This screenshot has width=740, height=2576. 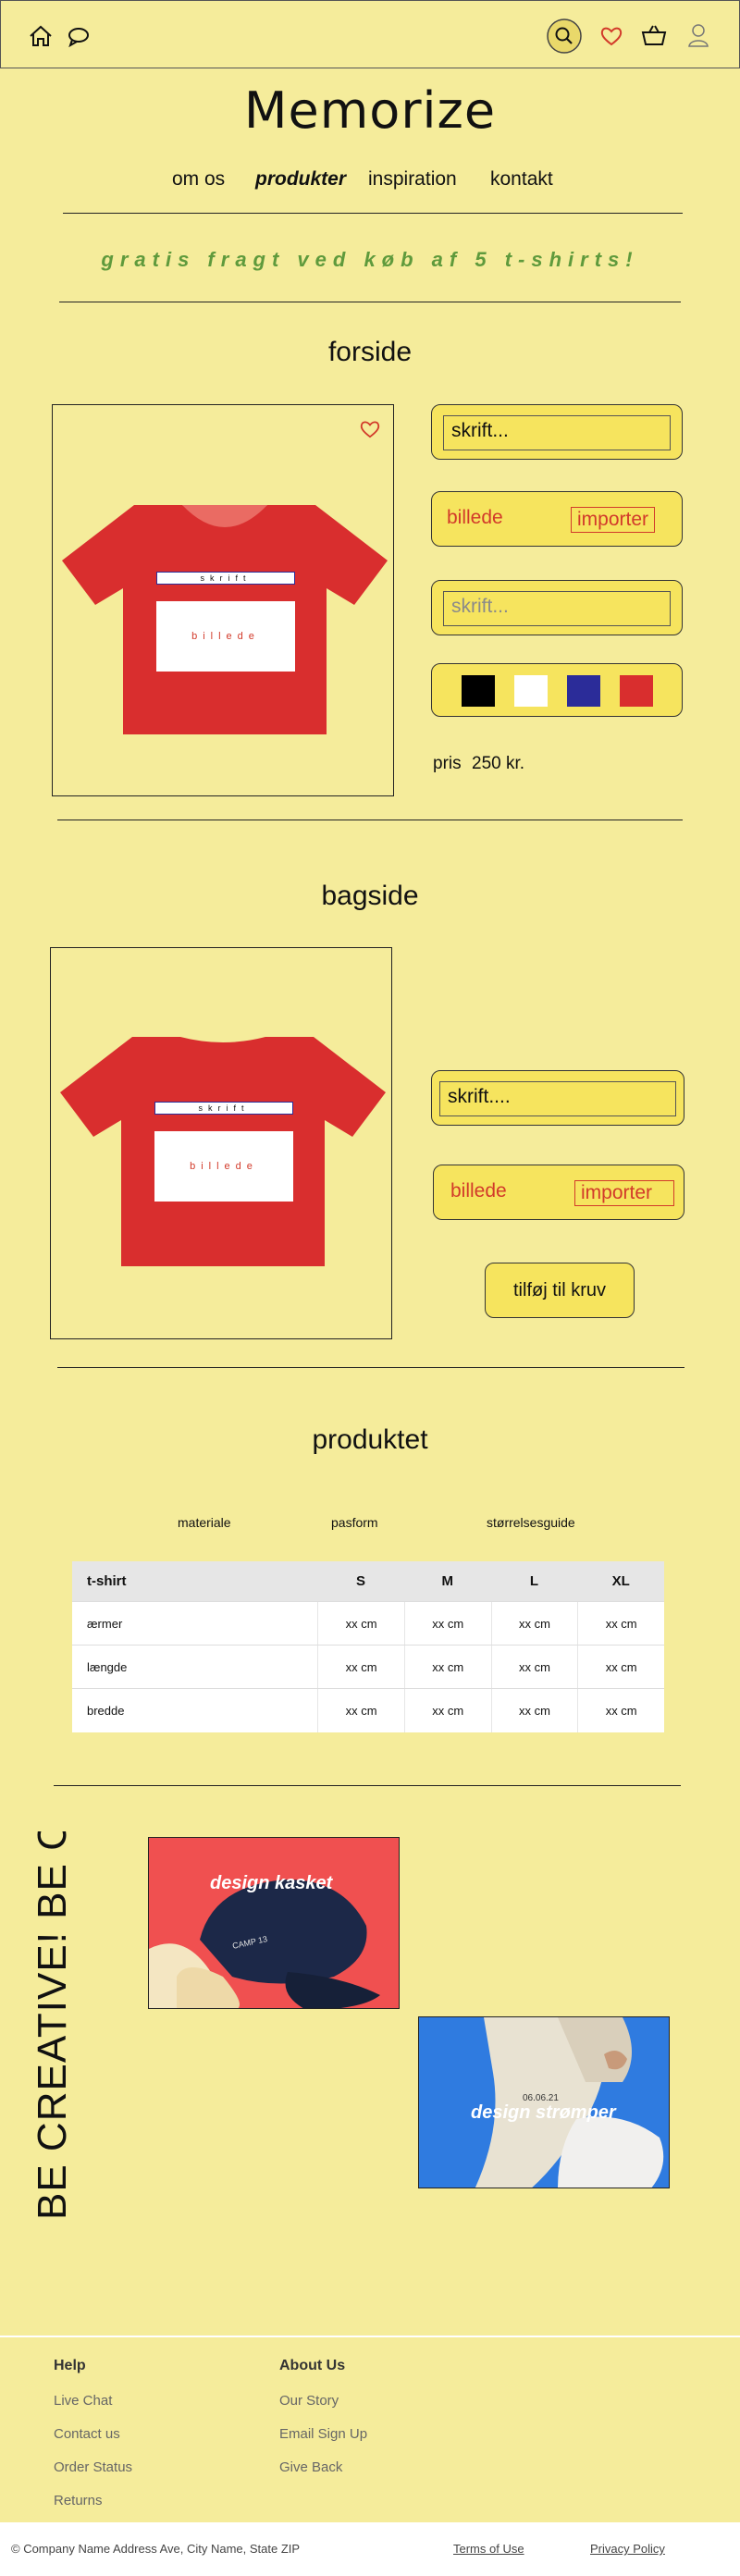 I want to click on footer-link-our-story: Our Story, so click(x=309, y=2401).